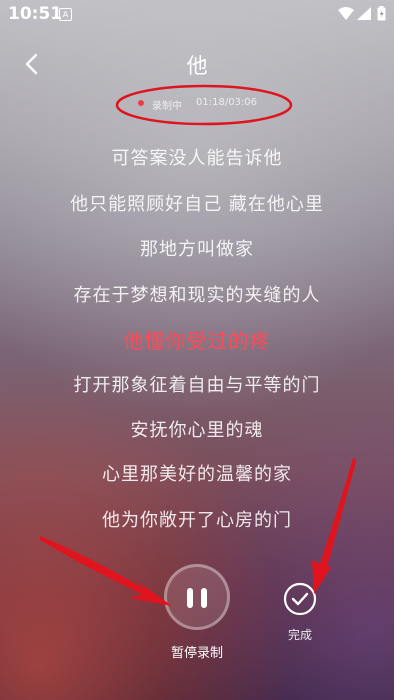 This screenshot has width=394, height=700. Describe the element at coordinates (196, 653) in the screenshot. I see `pause-recording-label: 暂停录制` at that location.